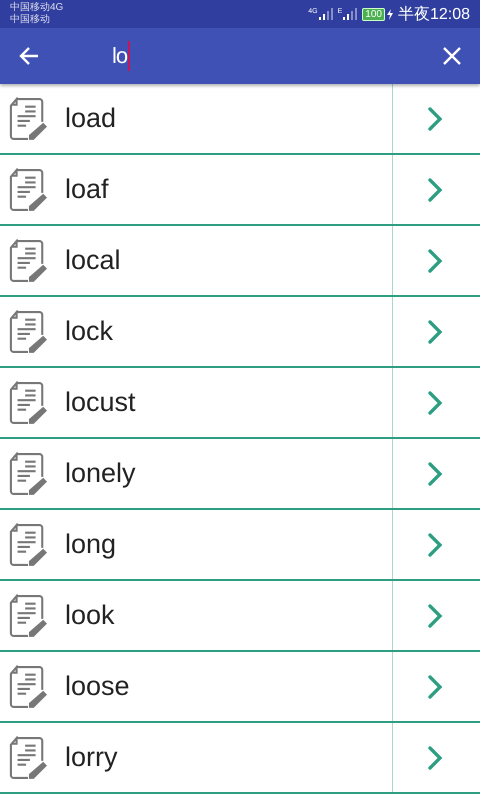 The image size is (480, 800). What do you see at coordinates (129, 56) in the screenshot?
I see `text-cursor` at bounding box center [129, 56].